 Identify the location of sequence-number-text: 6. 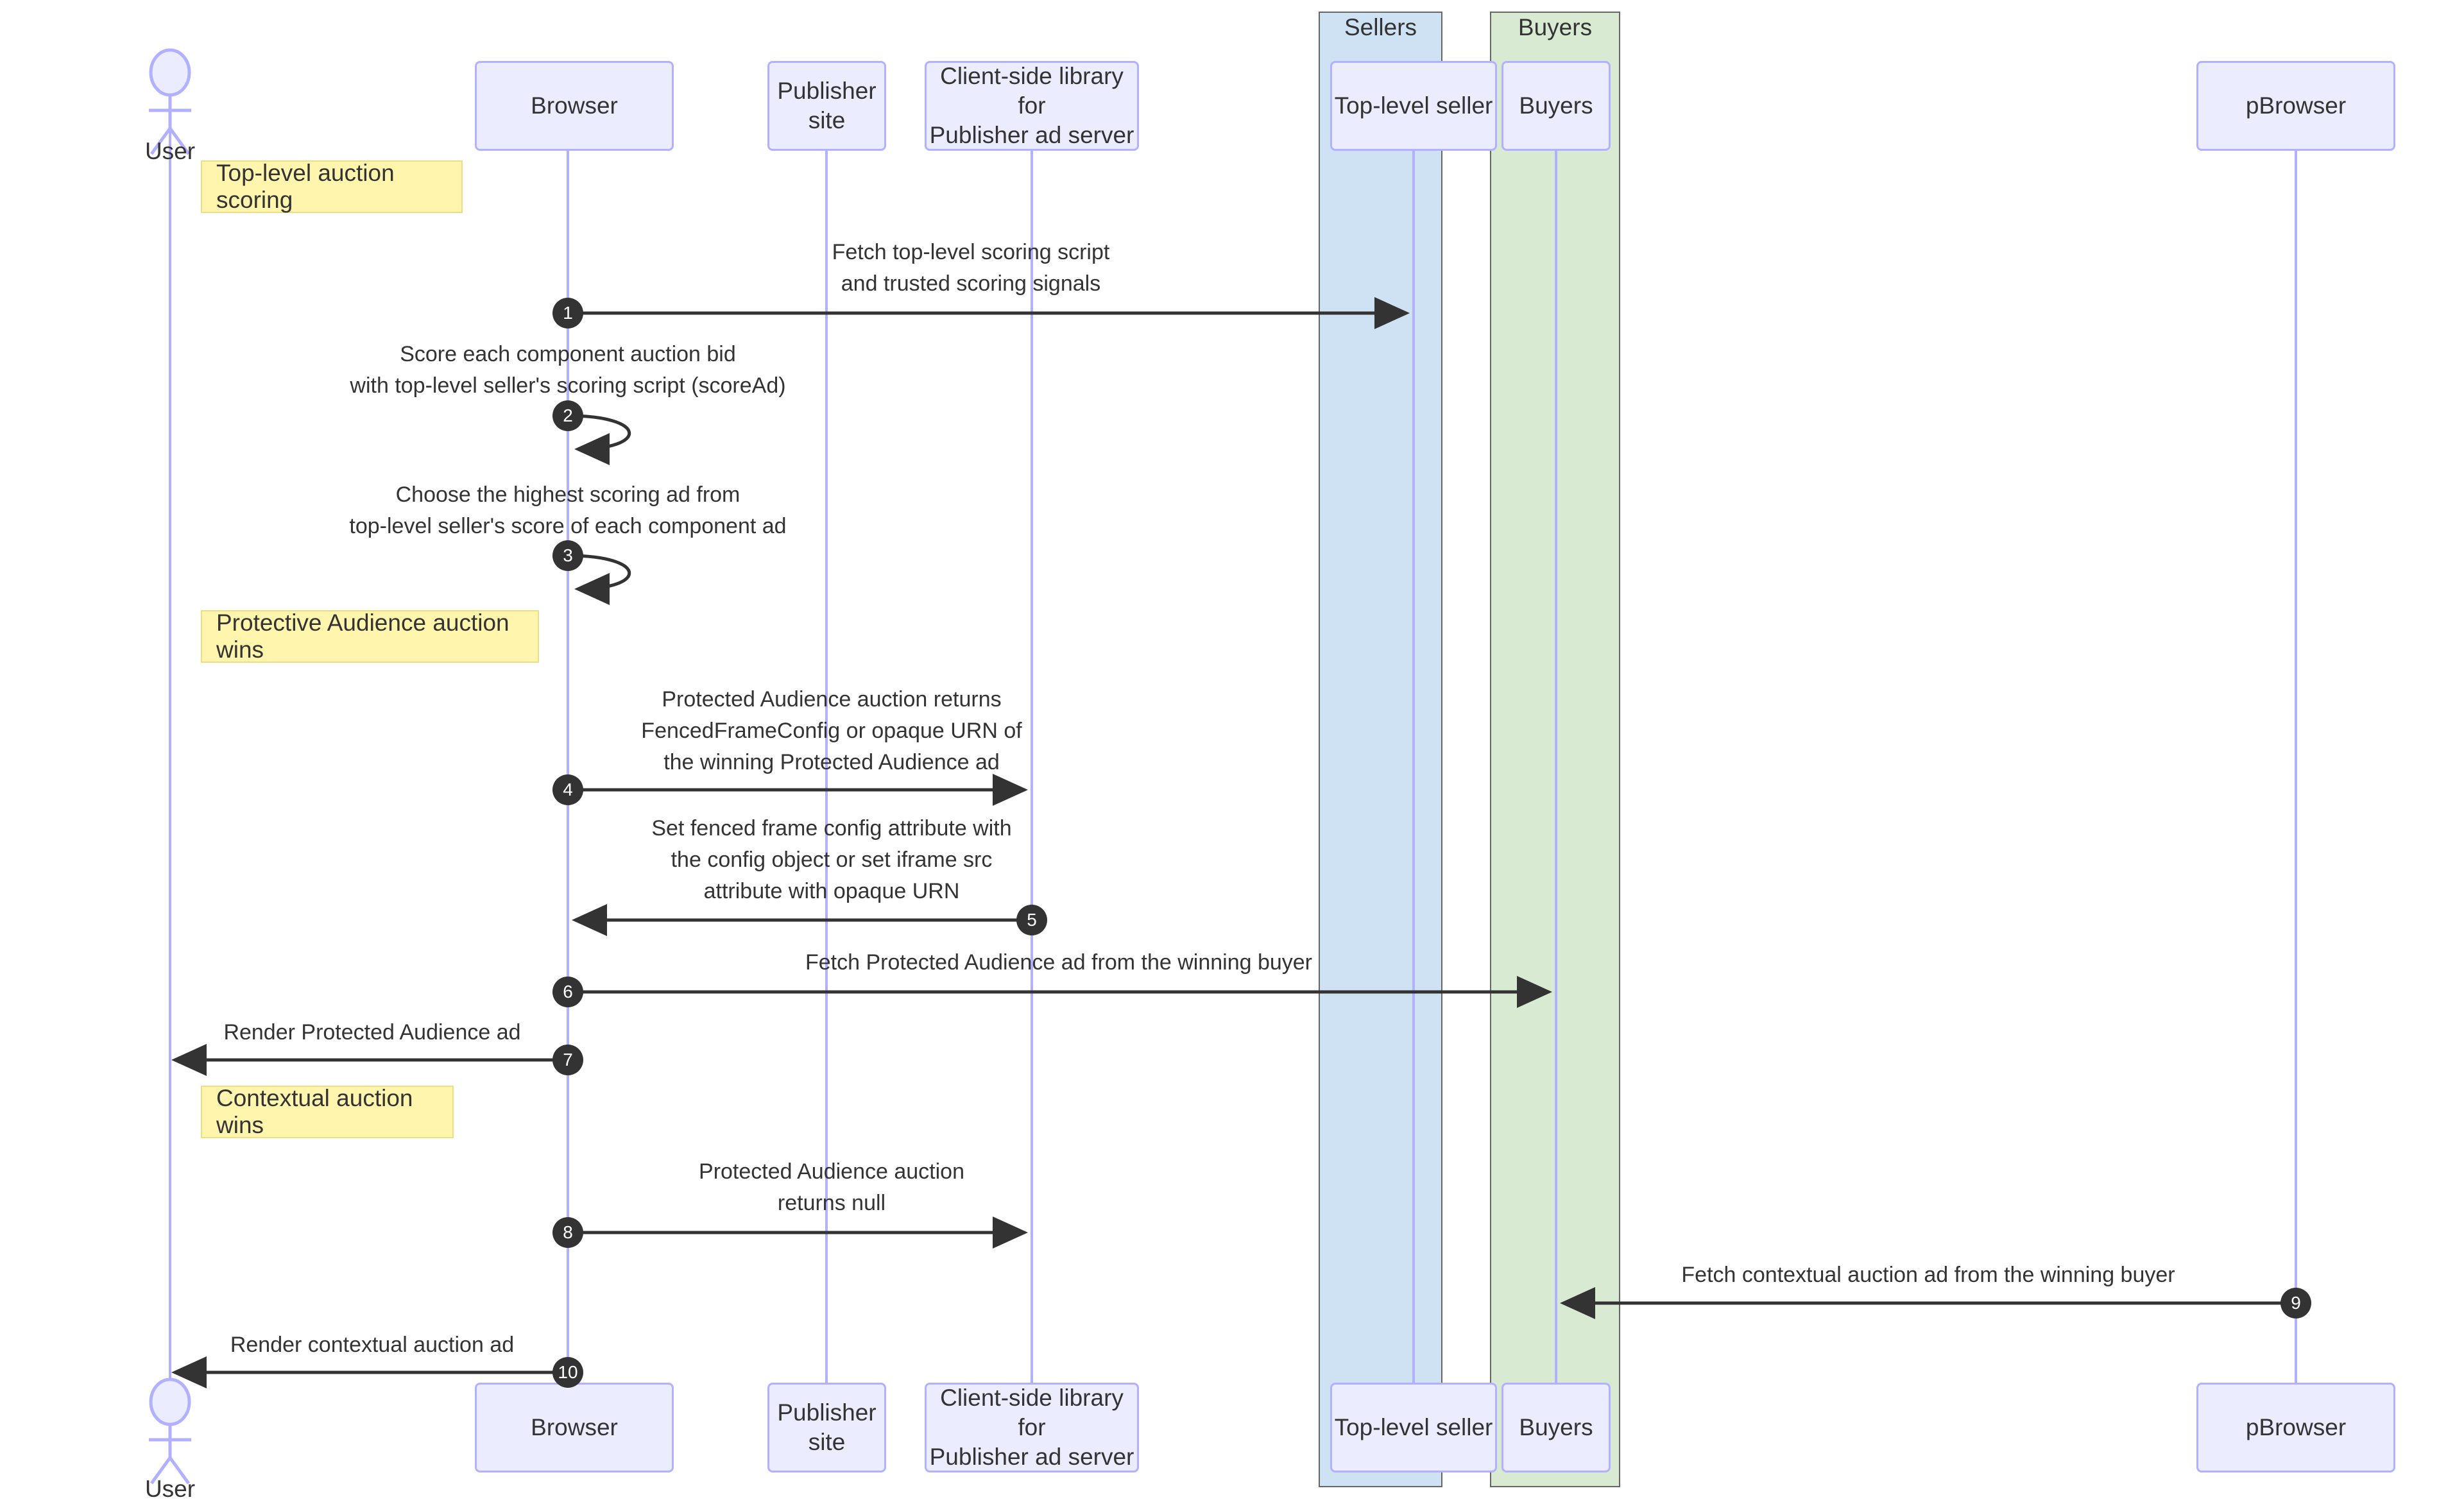
(568, 992).